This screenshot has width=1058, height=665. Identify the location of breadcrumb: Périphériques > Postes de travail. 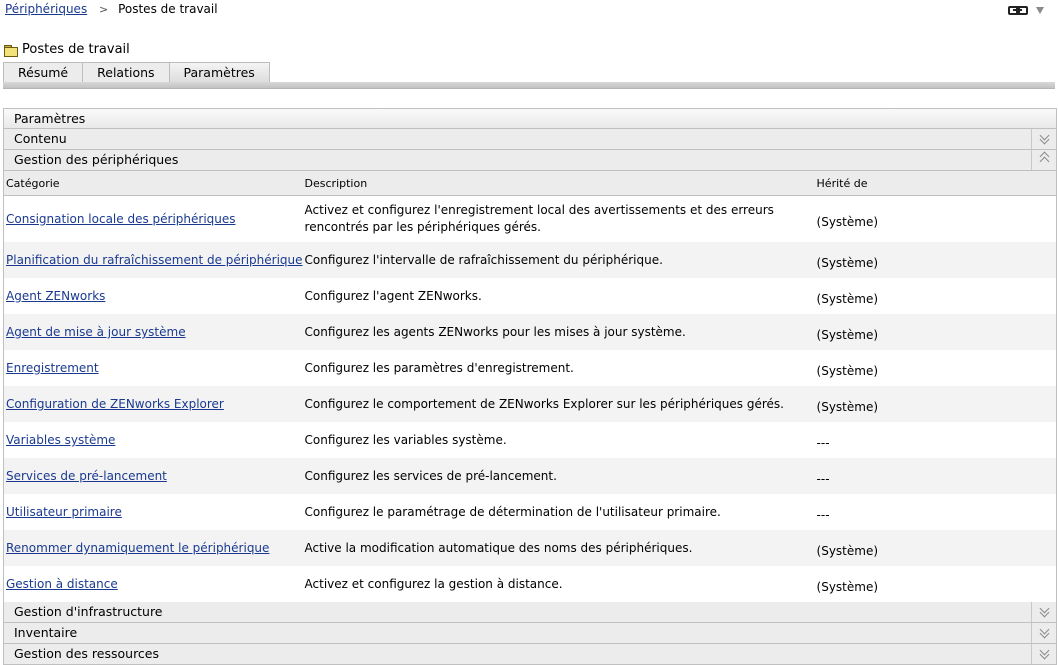
(111, 9).